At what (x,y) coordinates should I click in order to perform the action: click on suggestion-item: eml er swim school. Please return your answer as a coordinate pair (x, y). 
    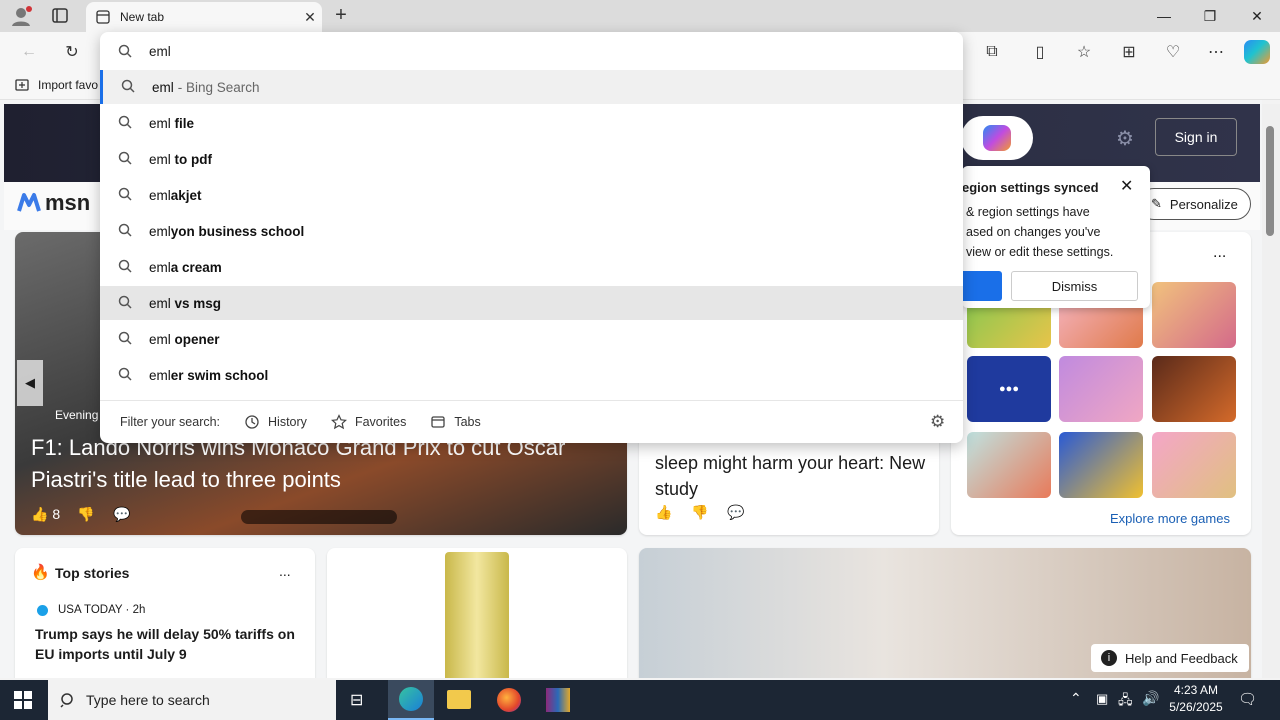
    Looking at the image, I should click on (531, 375).